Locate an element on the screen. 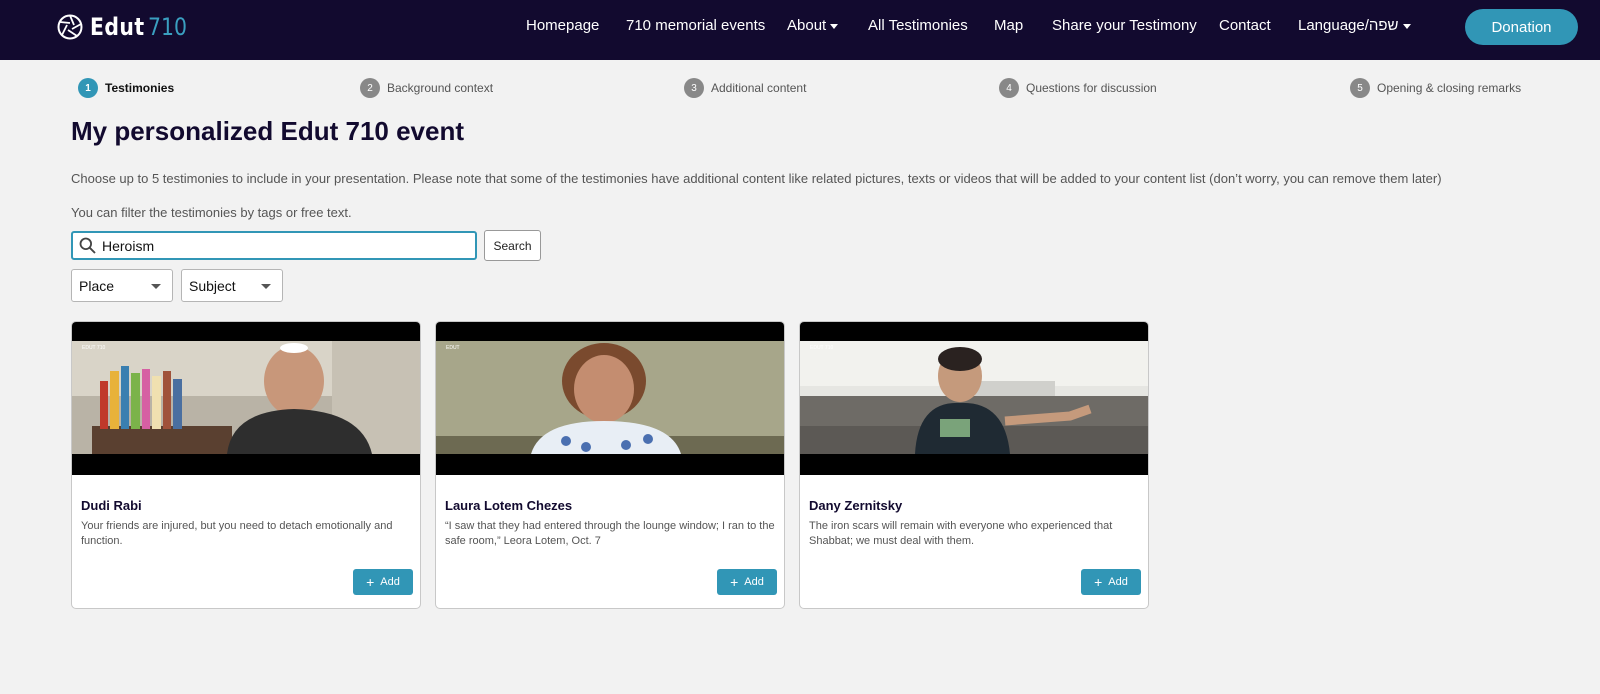 This screenshot has width=1600, height=694. nav-map: Map is located at coordinates (1008, 29).